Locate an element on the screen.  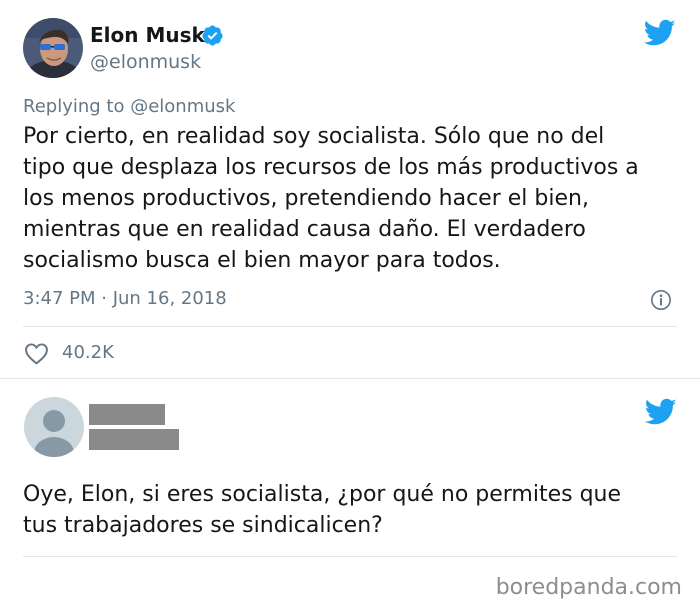
reply-text-line: tus trabajadores se sindicalicen? is located at coordinates (203, 525).